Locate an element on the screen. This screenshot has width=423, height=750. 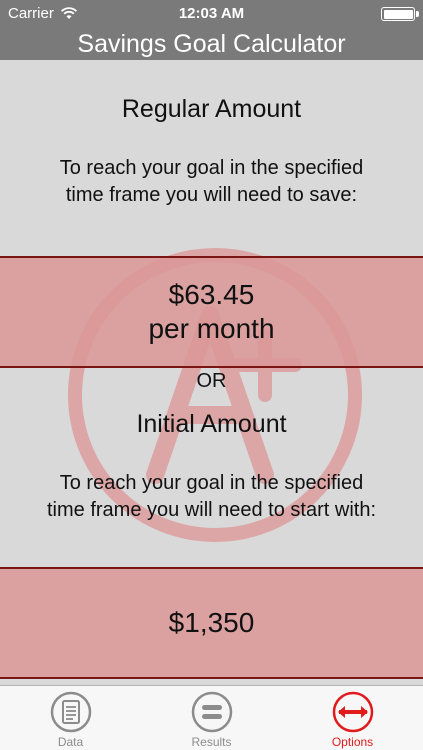
regular-amount-value: $63.45 is located at coordinates (211, 294).